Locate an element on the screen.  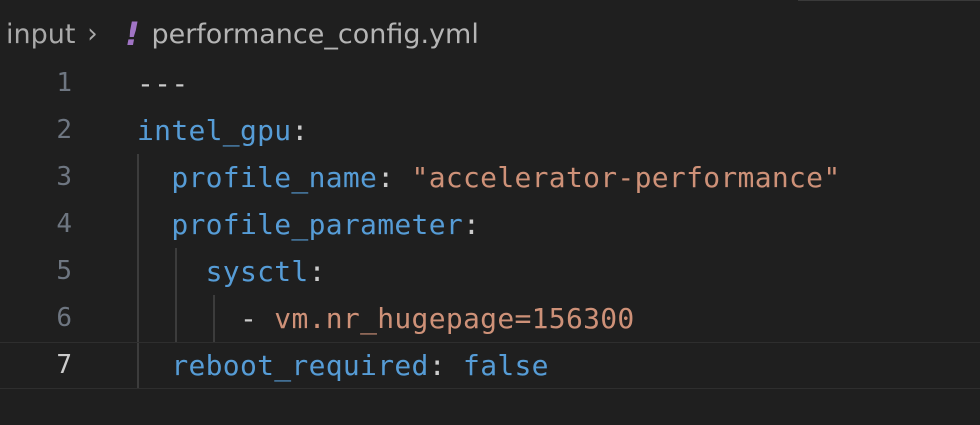
yaml-list-dash: - is located at coordinates (257, 318).